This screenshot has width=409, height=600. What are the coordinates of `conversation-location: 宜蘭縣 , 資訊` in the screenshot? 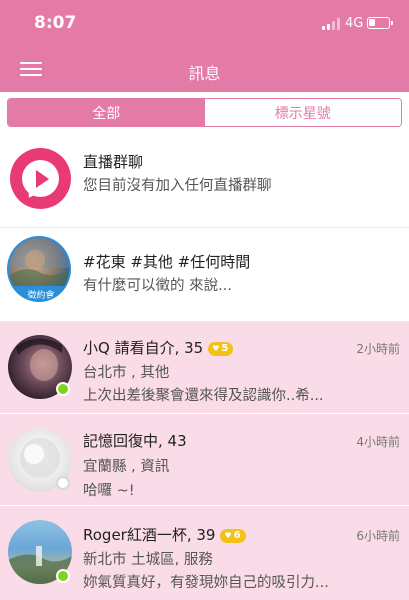 It's located at (126, 467).